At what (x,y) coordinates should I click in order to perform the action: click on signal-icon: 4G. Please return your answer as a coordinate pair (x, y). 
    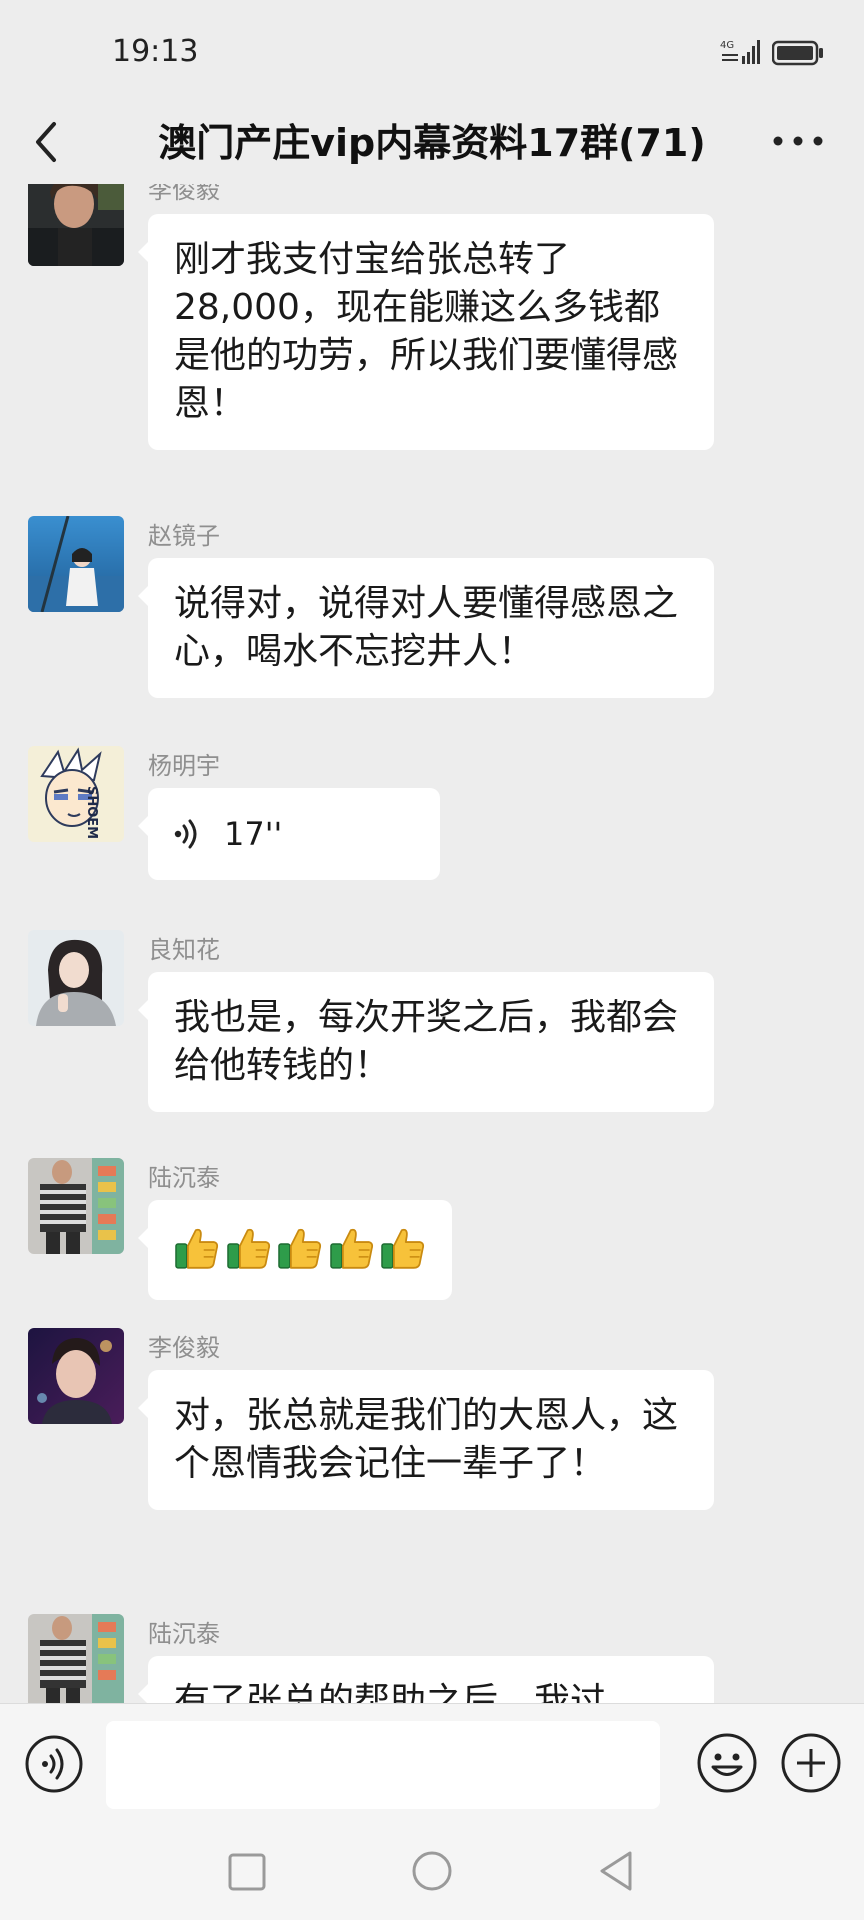
    Looking at the image, I should click on (740, 52).